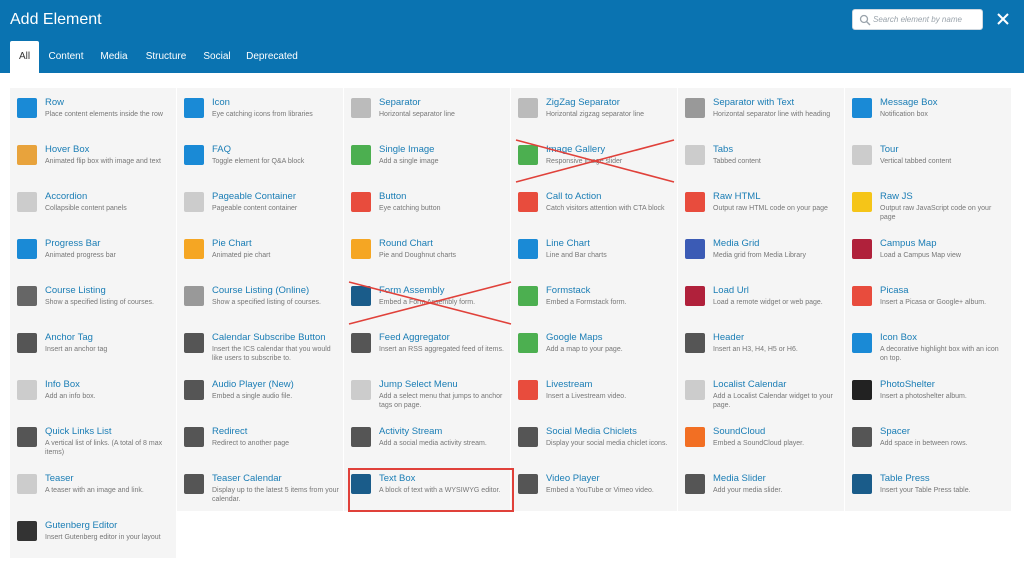 Image resolution: width=1024 pixels, height=573 pixels. I want to click on slider-icon, so click(695, 484).